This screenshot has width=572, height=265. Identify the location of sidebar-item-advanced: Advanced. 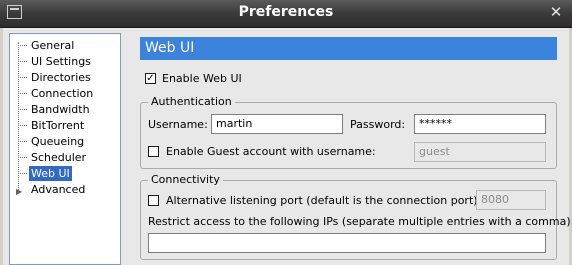
(58, 189).